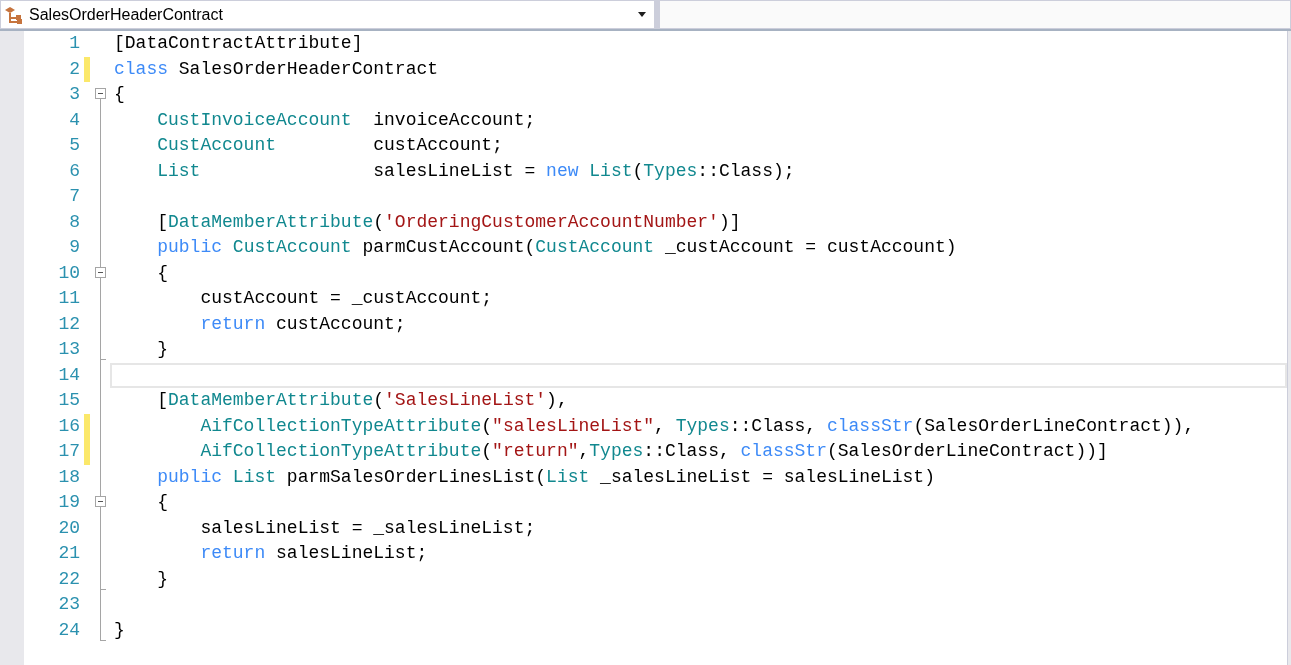  Describe the element at coordinates (302, 324) in the screenshot. I see `code-line: return custAccount;` at that location.